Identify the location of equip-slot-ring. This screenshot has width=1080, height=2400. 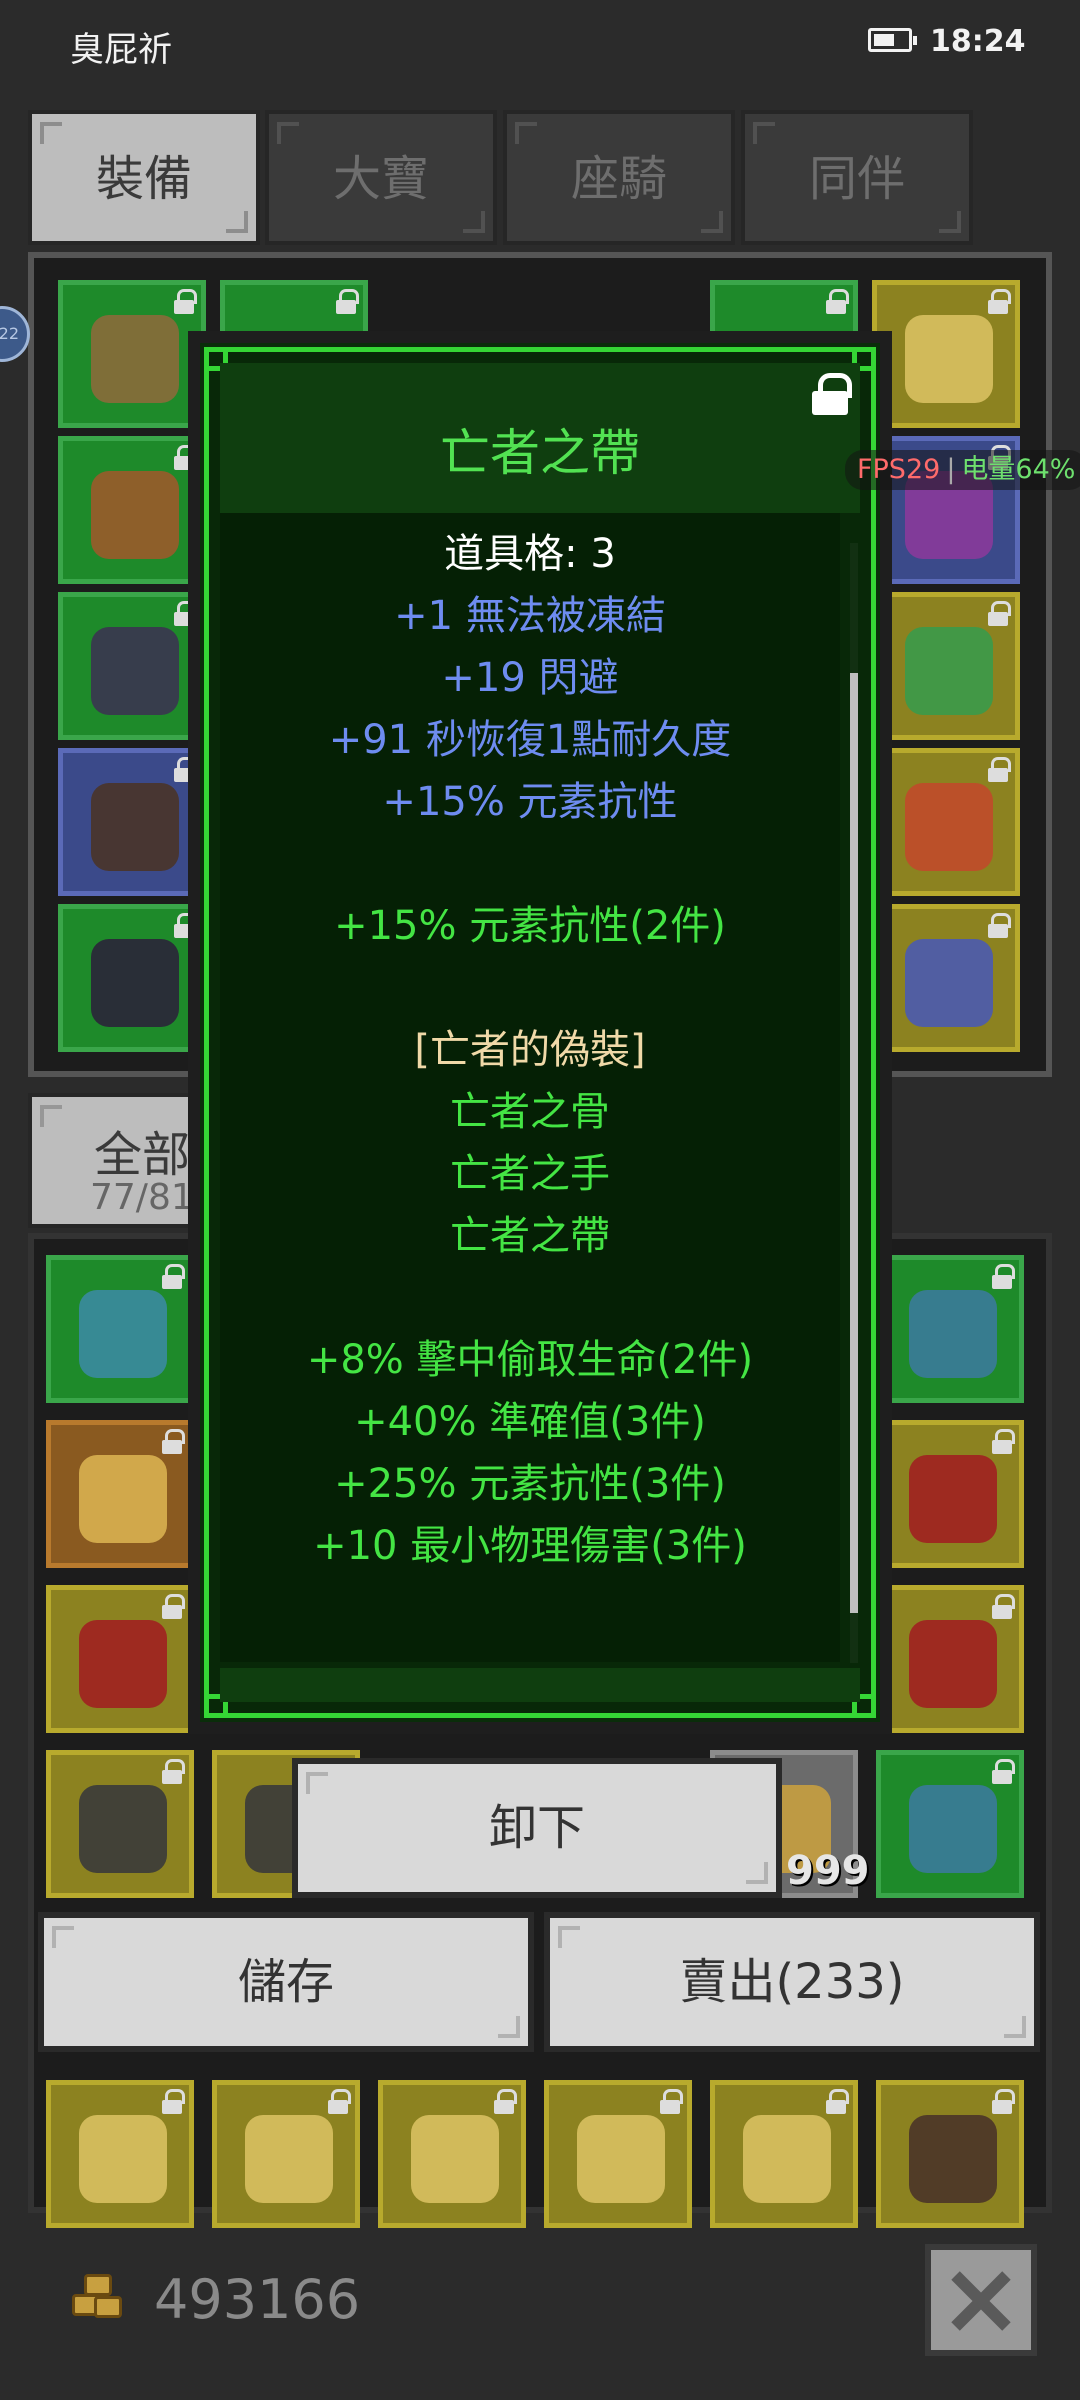
(946, 666).